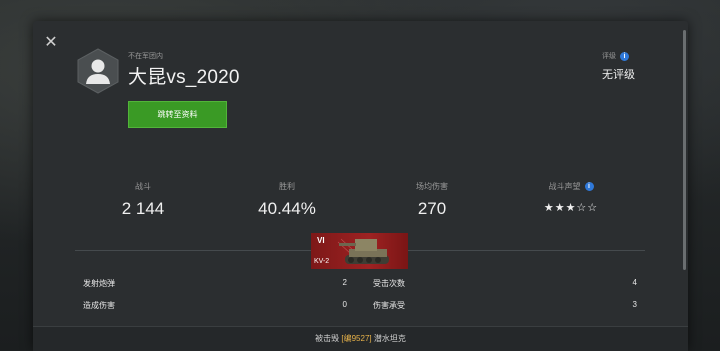 The image size is (720, 351). Describe the element at coordinates (344, 282) in the screenshot. I see `detail-value: 2` at that location.